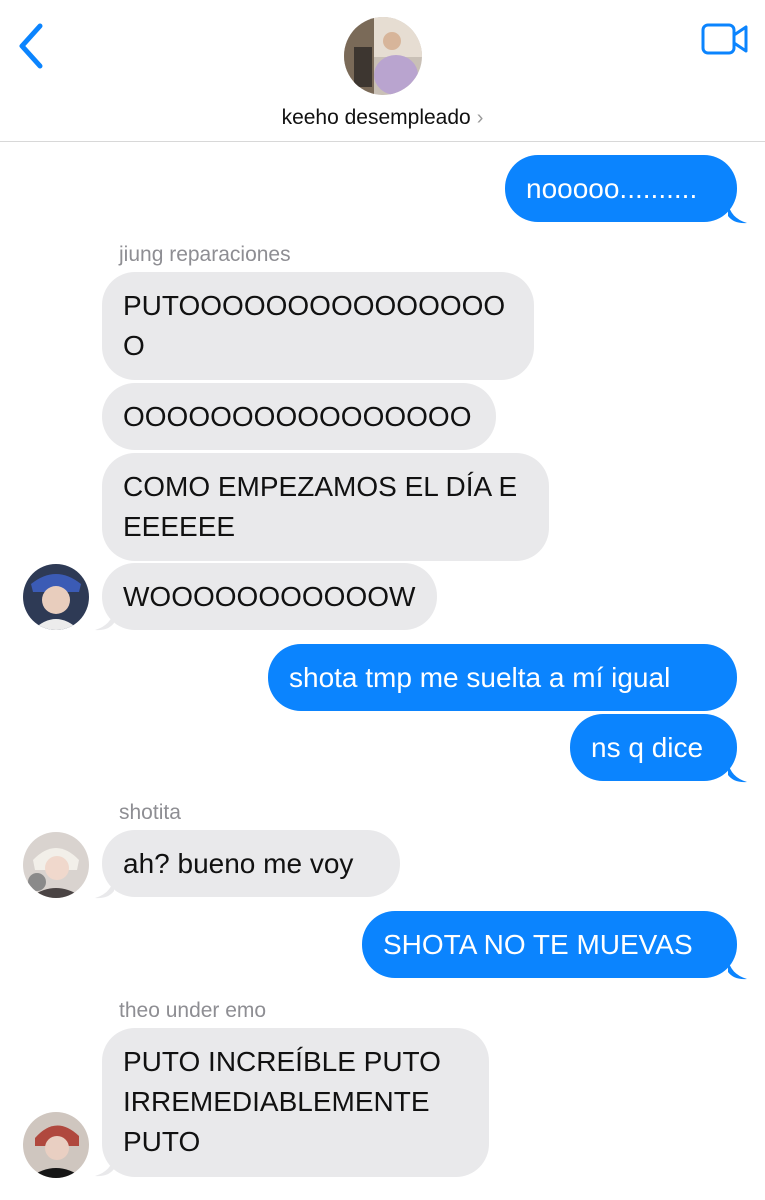 This screenshot has height=1200, width=765. I want to click on outgoing-message: SHOTA NO TE MUEVAS, so click(549, 944).